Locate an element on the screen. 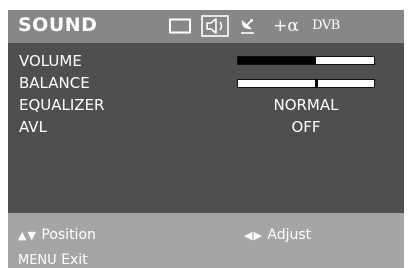 The width and height of the screenshot is (413, 268). tab-dvb: DVB is located at coordinates (326, 26).